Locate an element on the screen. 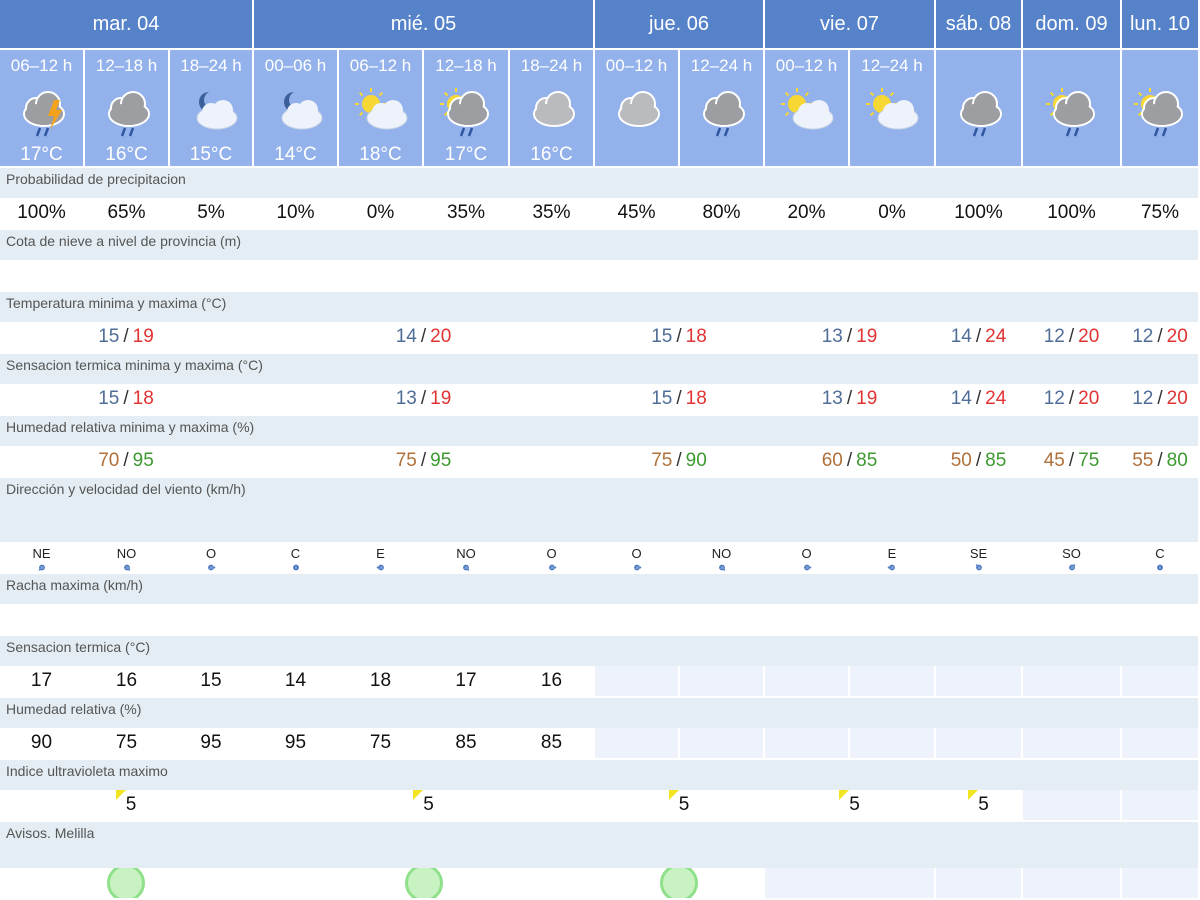 The image size is (1200, 900). precip-text: 45% is located at coordinates (636, 212).